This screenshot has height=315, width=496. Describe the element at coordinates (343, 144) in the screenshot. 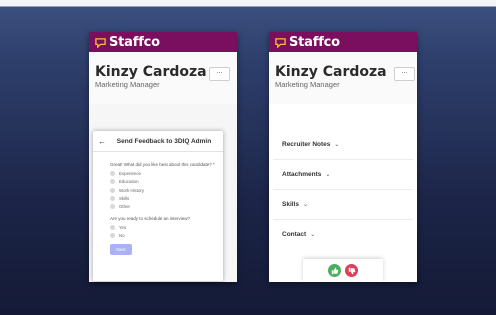

I see `section-recruiter-notes: Recruiter Notes ⌄` at that location.